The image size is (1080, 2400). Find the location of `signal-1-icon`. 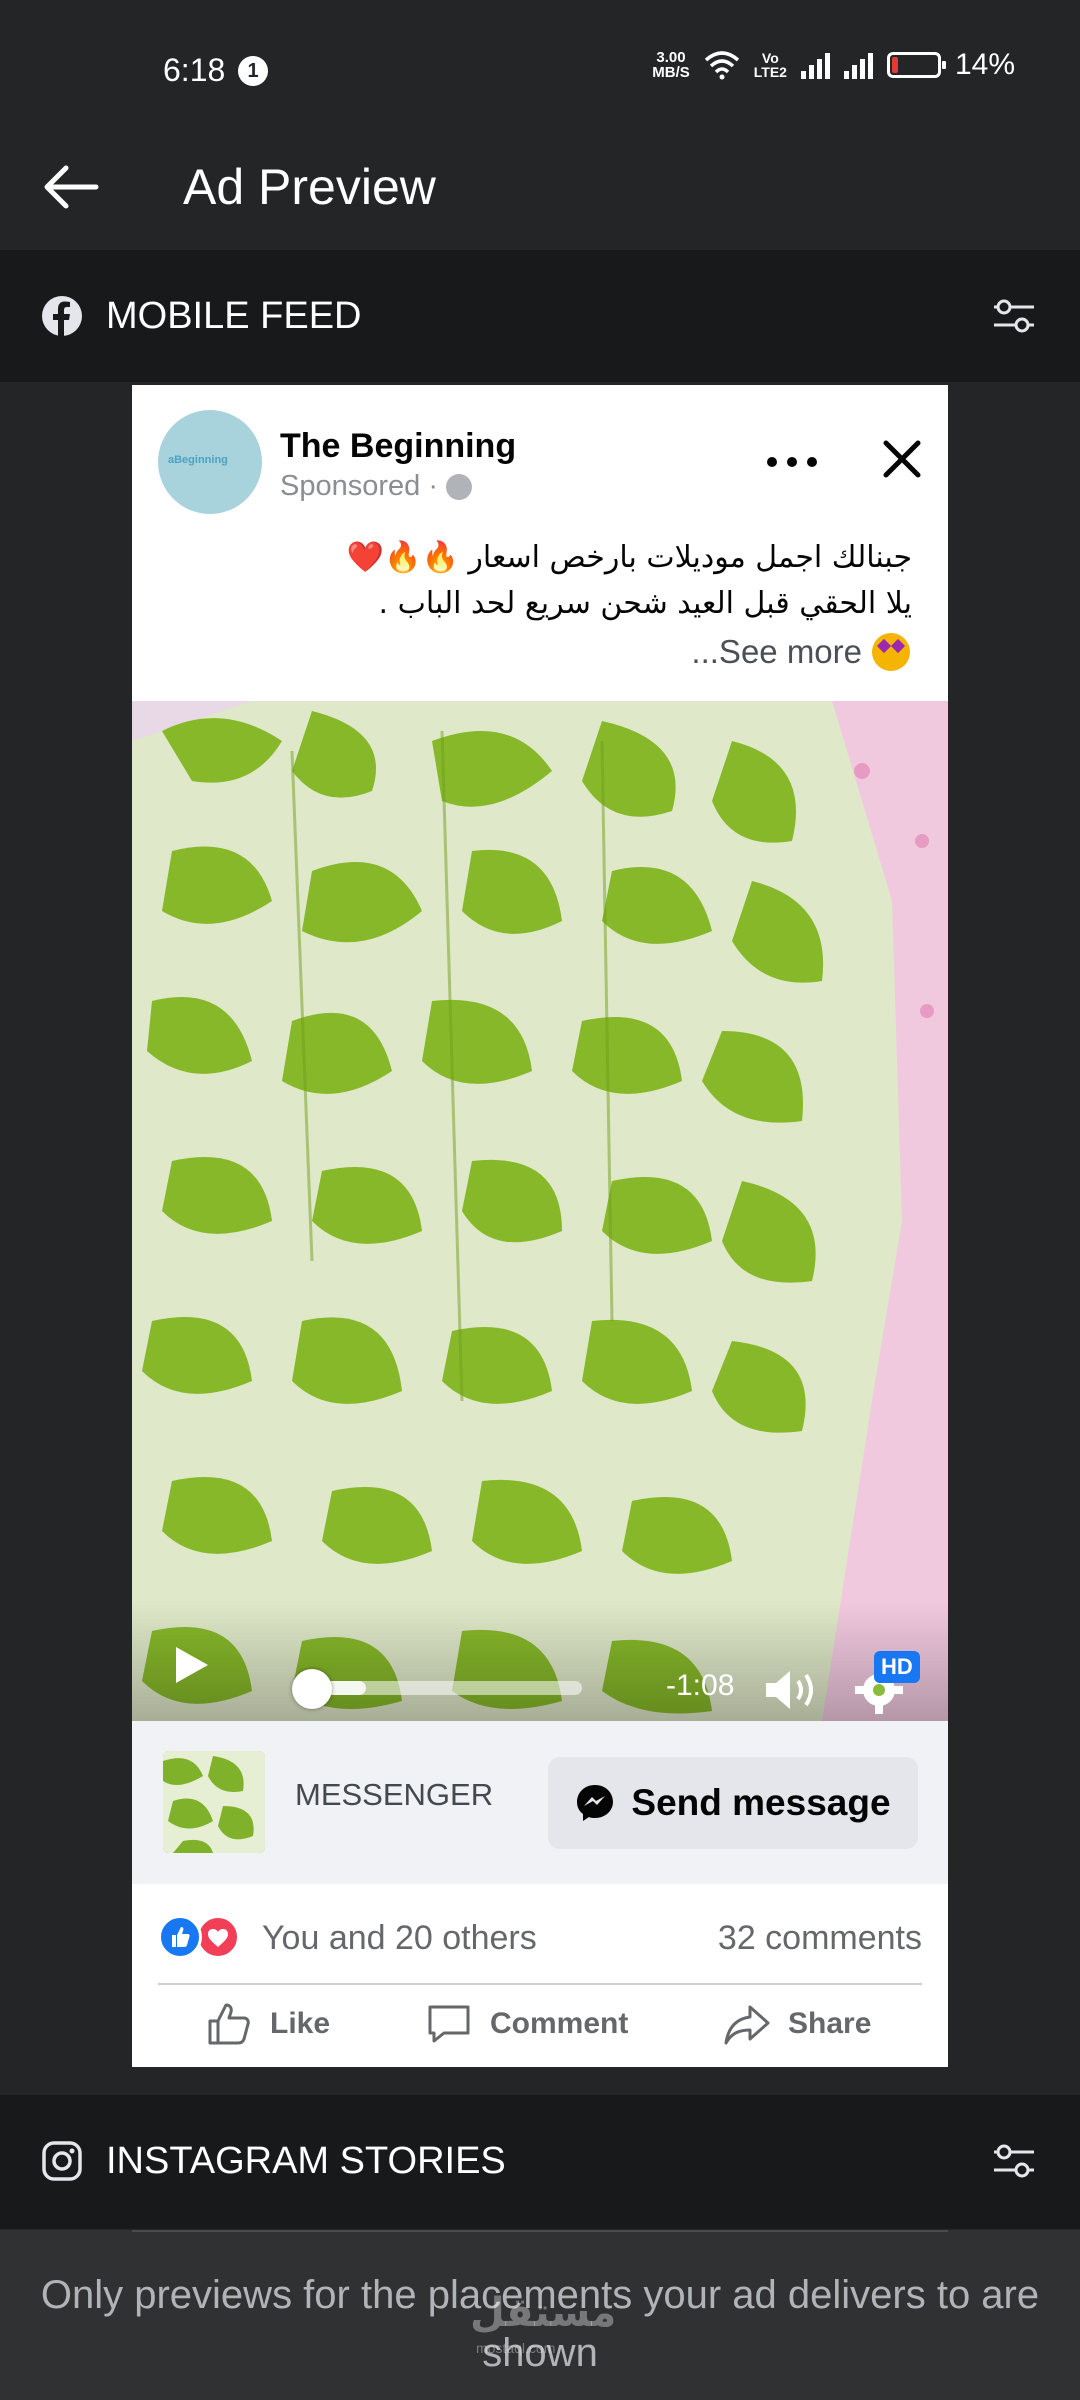

signal-1-icon is located at coordinates (815, 65).